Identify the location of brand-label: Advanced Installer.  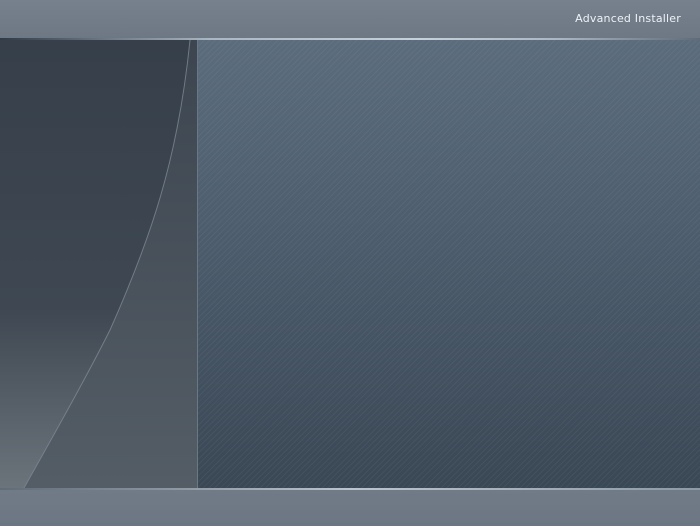
(628, 18).